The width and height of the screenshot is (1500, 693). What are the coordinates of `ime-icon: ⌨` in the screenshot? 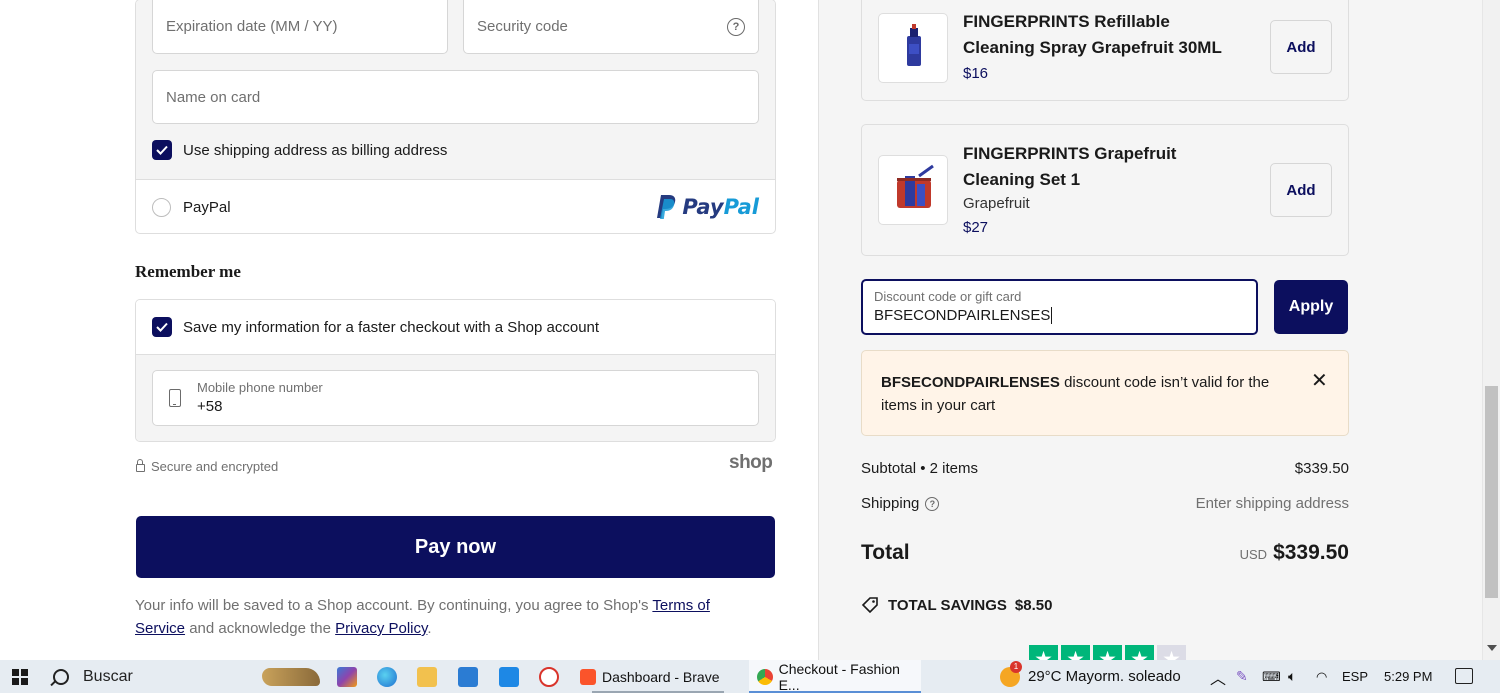 It's located at (1271, 676).